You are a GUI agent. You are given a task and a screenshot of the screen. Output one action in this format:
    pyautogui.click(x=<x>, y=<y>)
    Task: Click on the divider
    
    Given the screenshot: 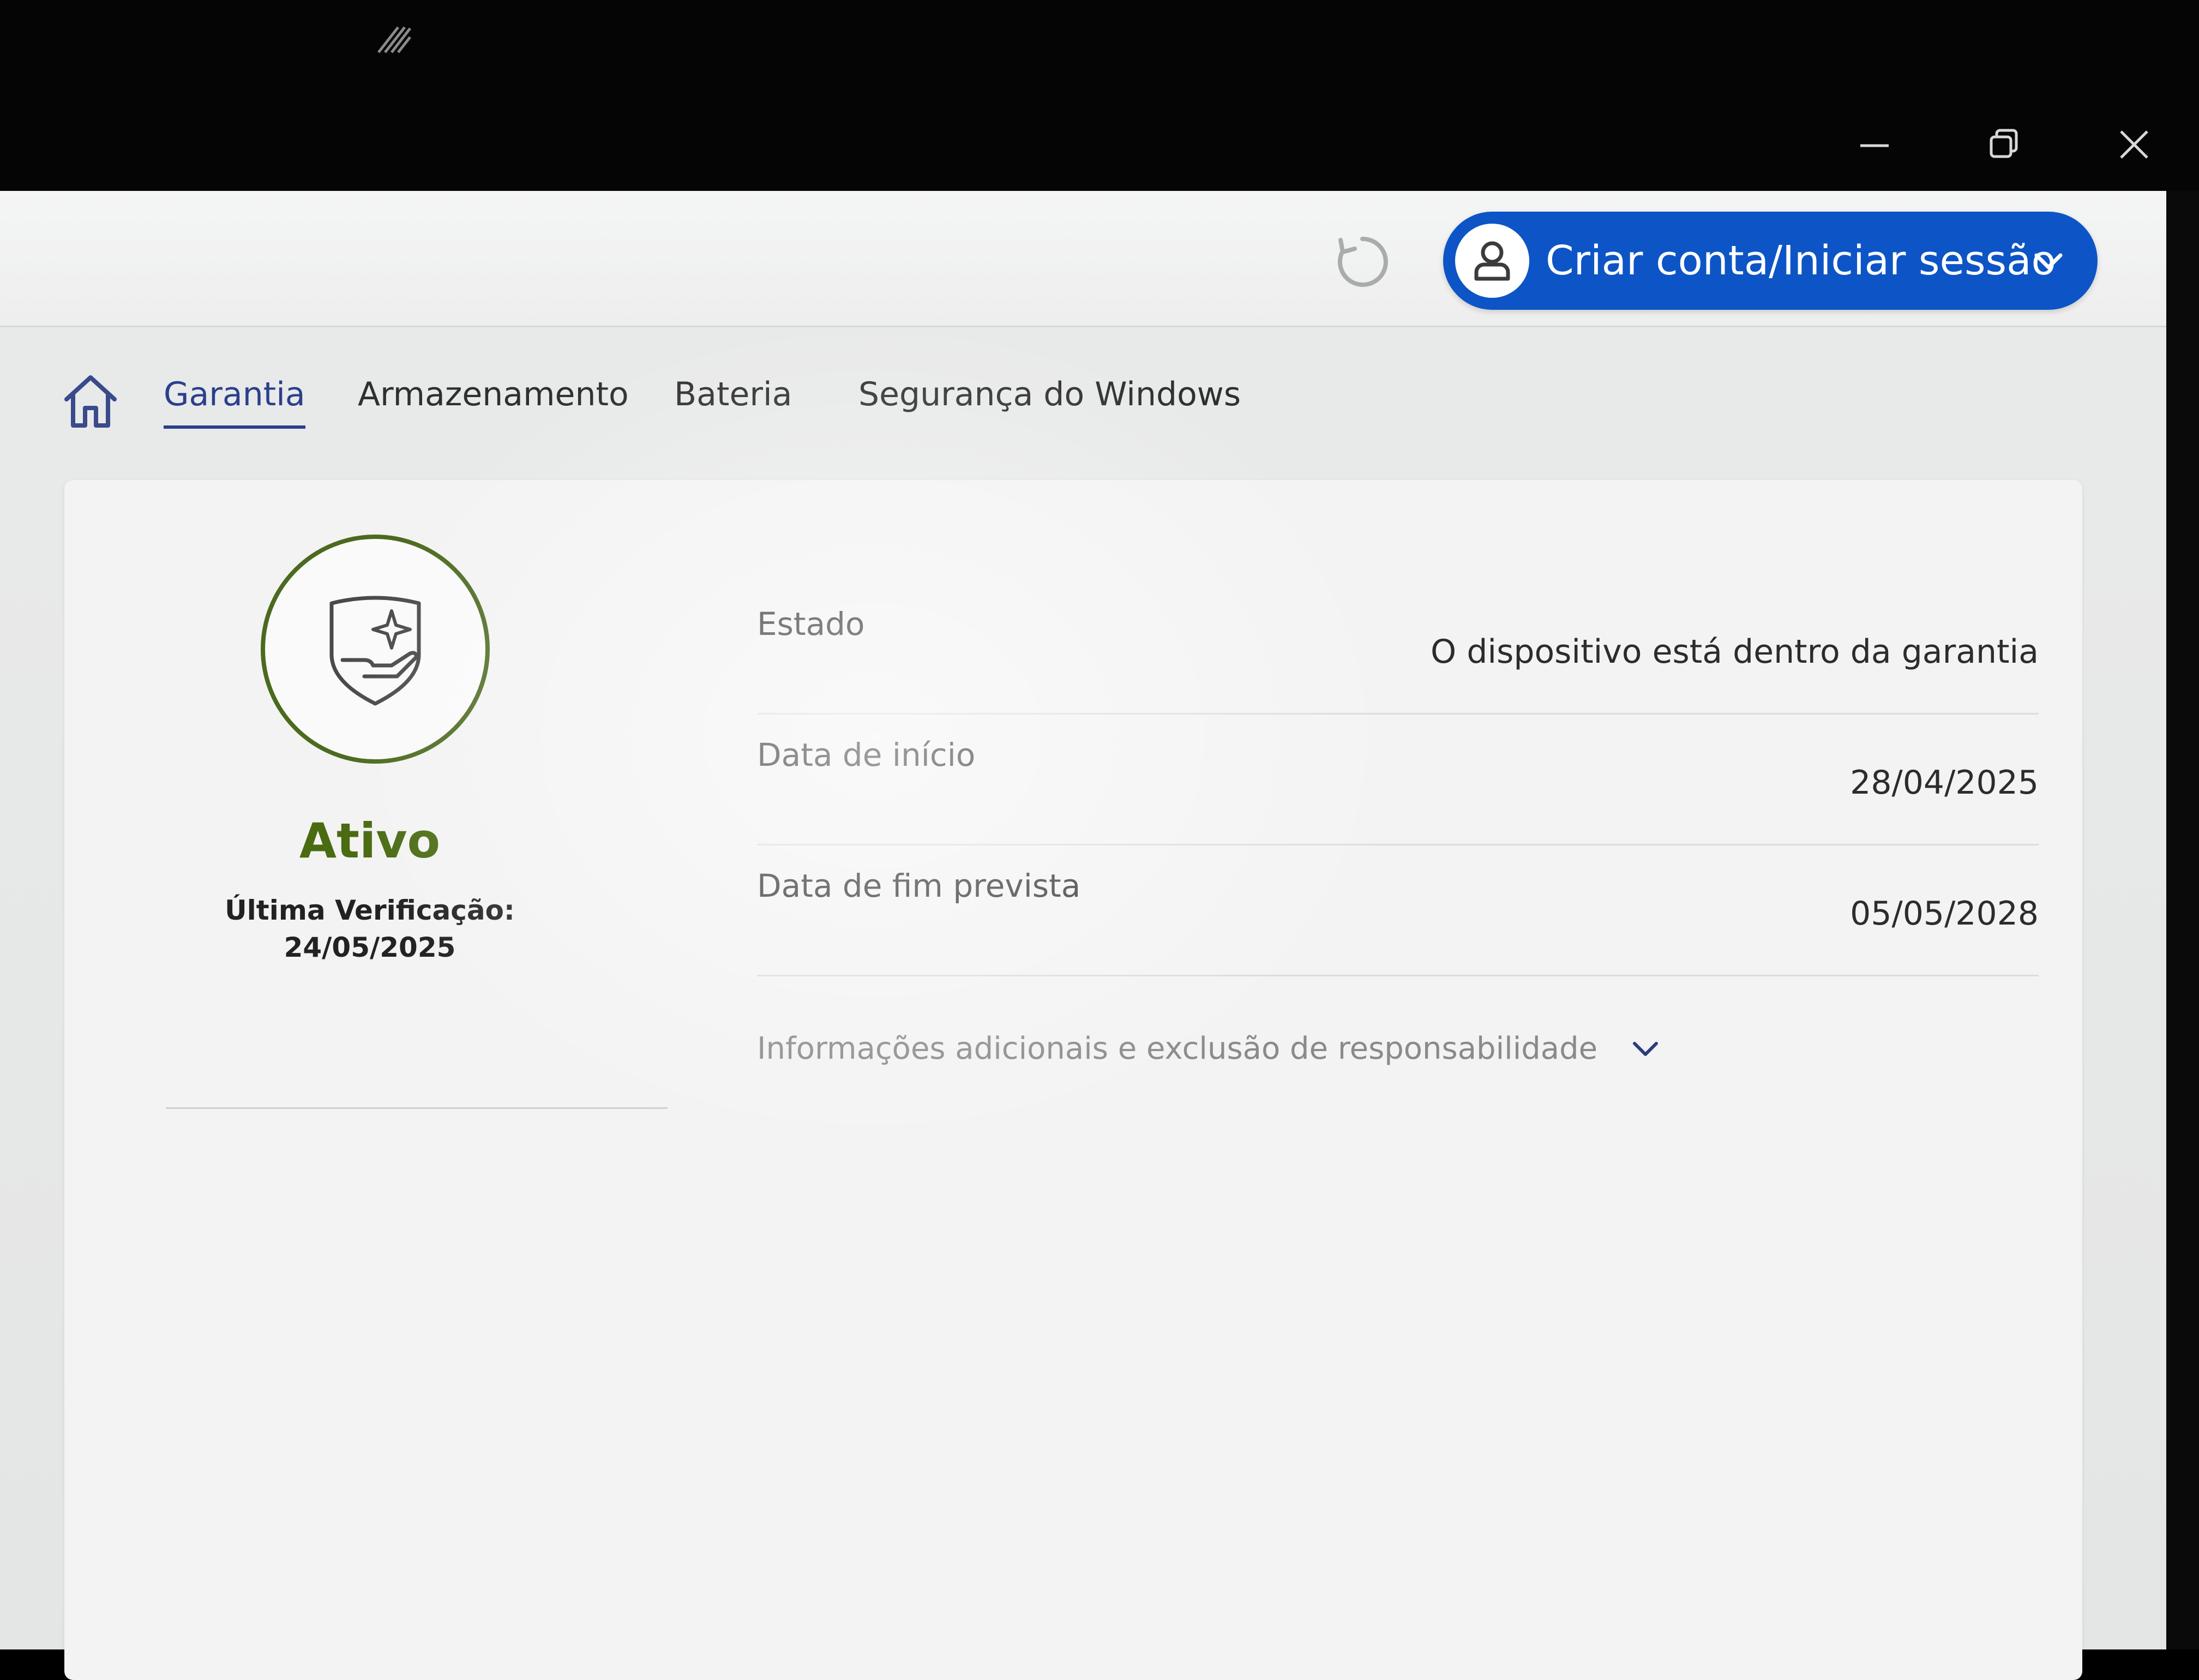 What is the action you would take?
    pyautogui.click(x=417, y=1108)
    